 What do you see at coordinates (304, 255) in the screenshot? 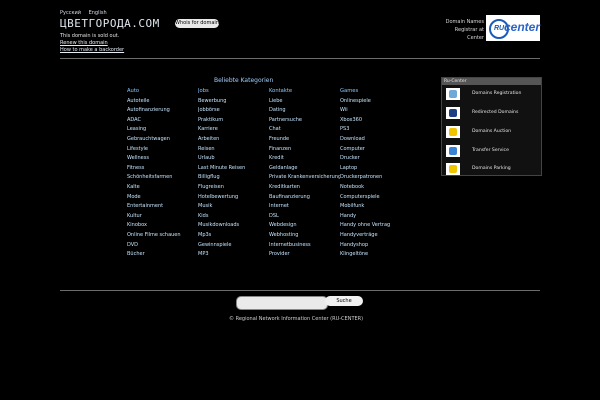
I see `category-link: Provider` at bounding box center [304, 255].